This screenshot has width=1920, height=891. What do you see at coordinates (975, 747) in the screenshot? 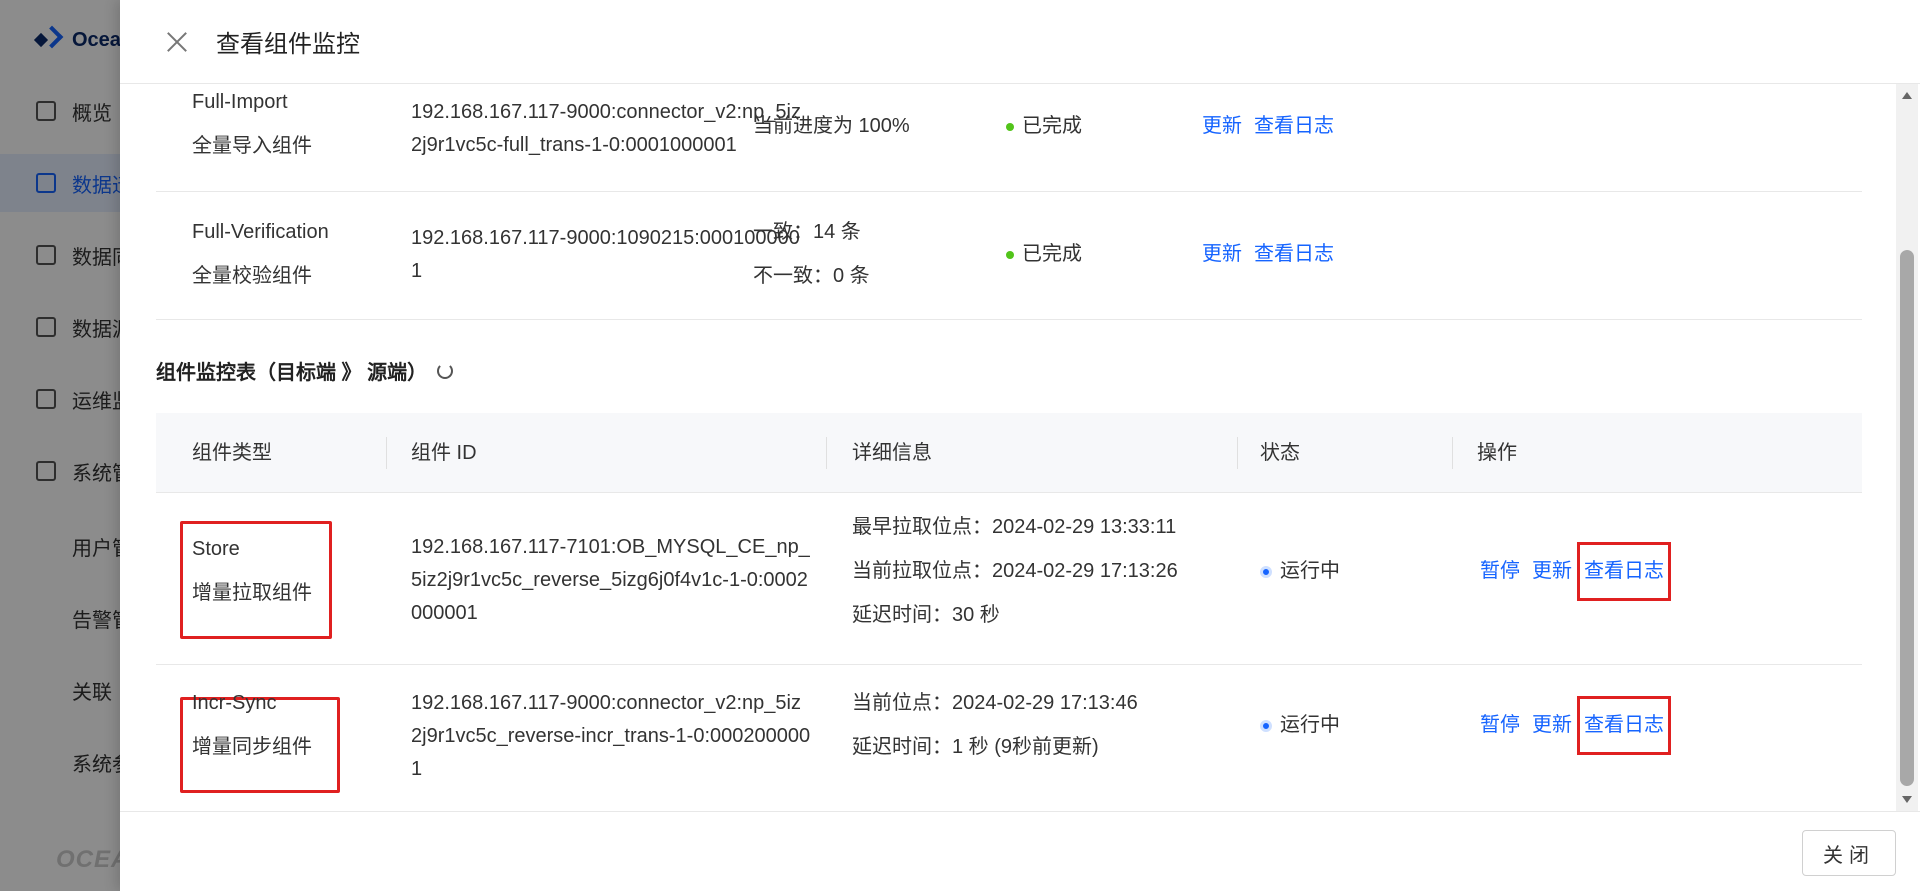
I see `component-info: 延迟时间：1 秒 (9秒前更新)` at bounding box center [975, 747].